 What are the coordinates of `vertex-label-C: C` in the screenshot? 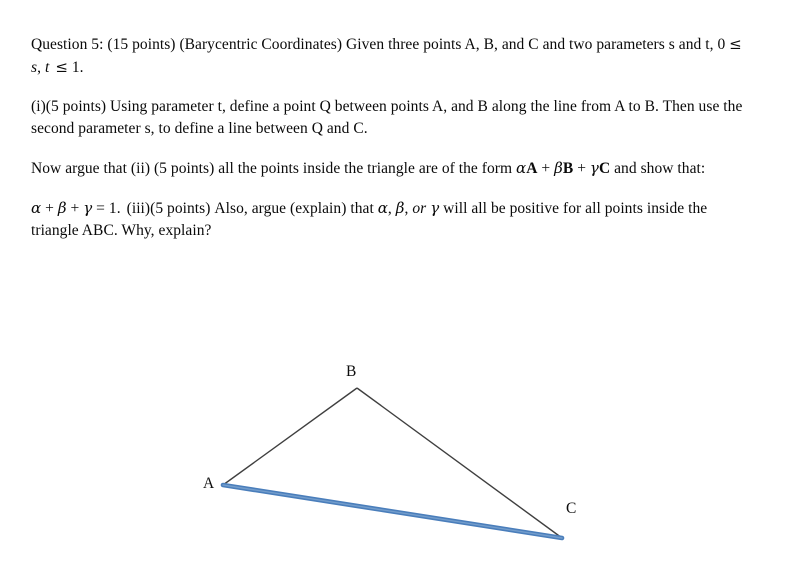 It's located at (571, 508).